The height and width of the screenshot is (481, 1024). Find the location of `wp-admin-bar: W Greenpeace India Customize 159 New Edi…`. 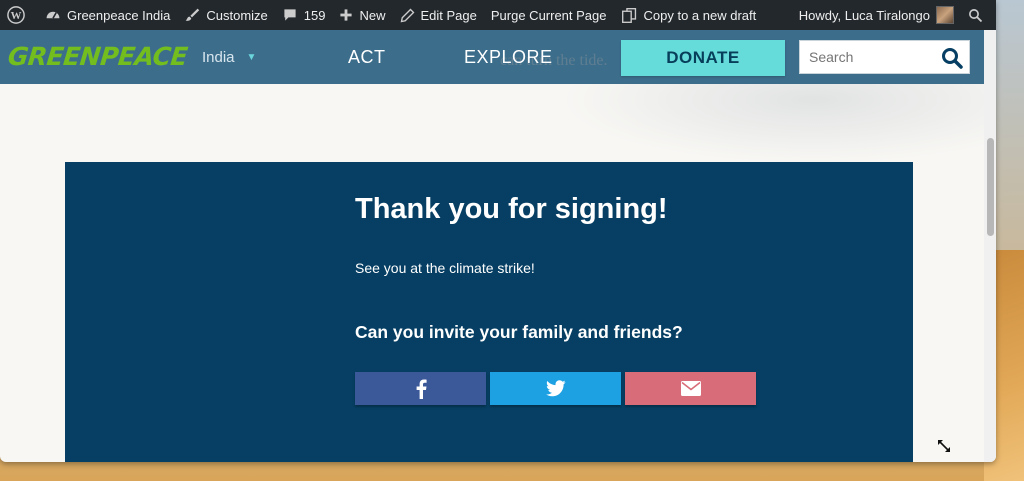

wp-admin-bar: W Greenpeace India Customize 159 New Edi… is located at coordinates (498, 15).